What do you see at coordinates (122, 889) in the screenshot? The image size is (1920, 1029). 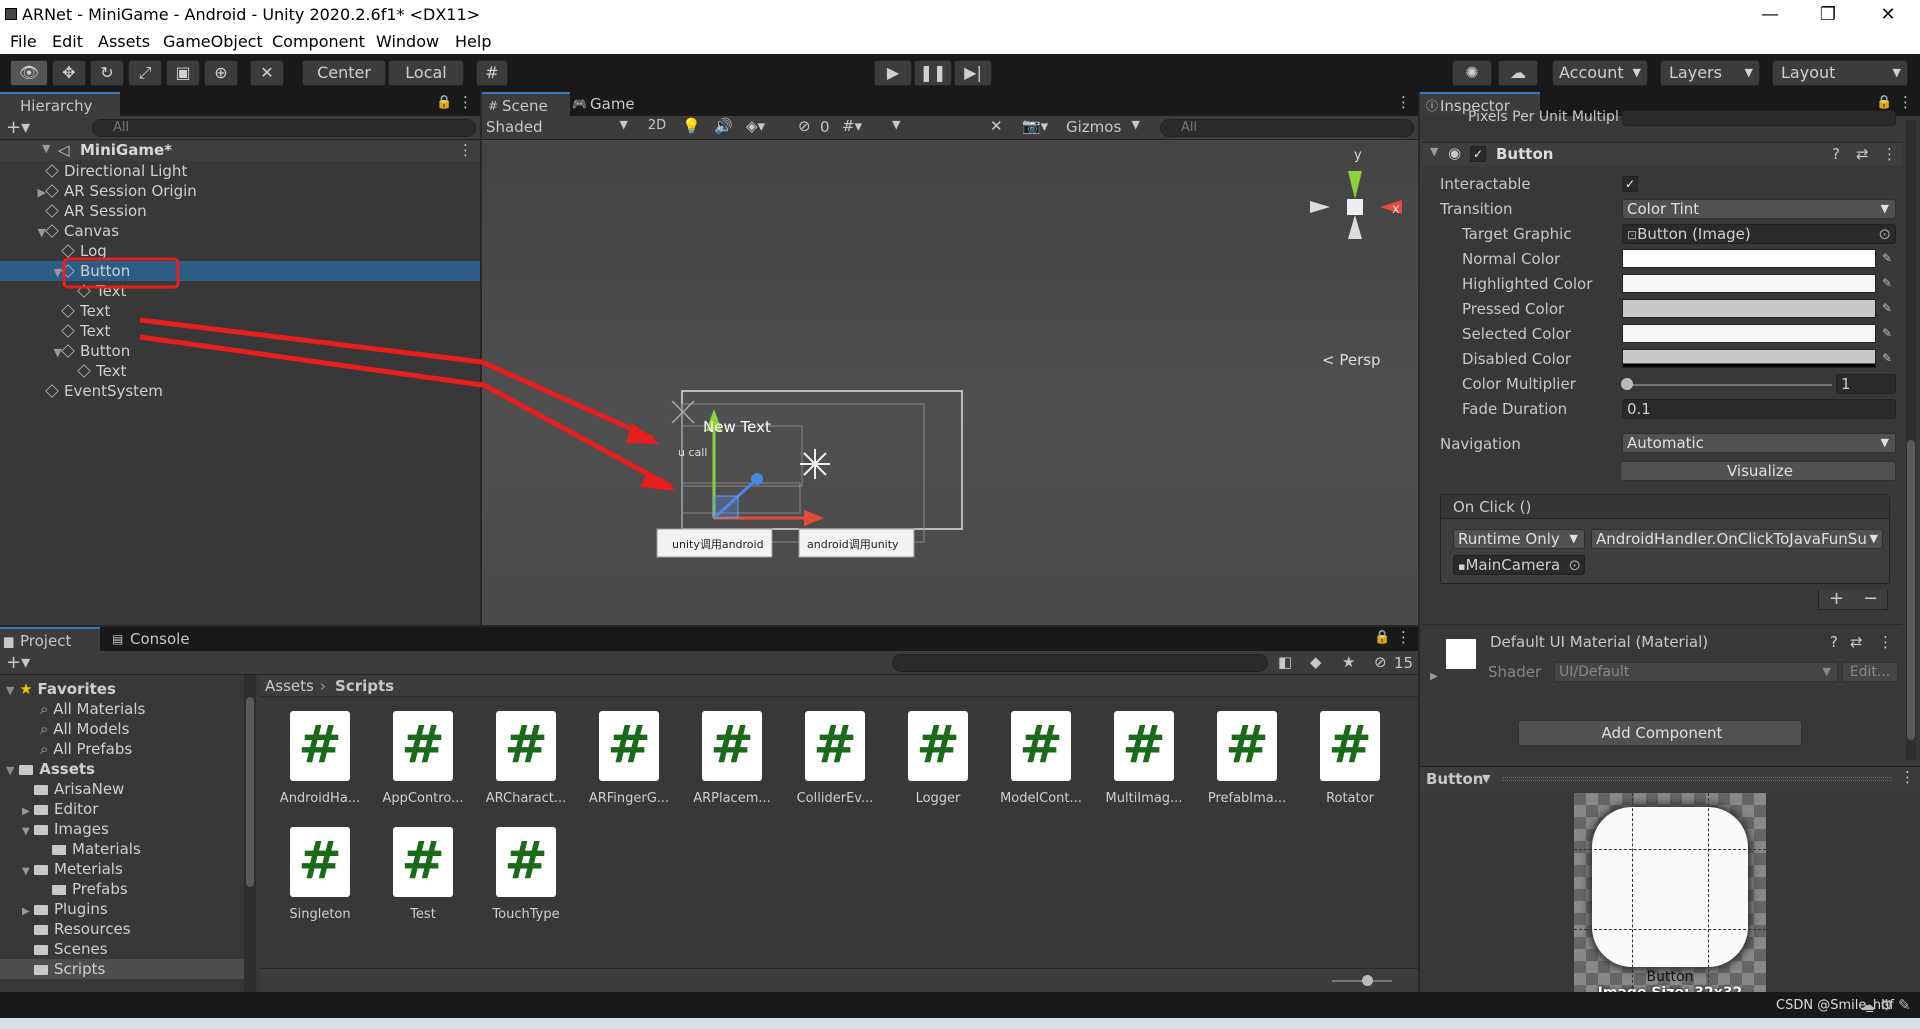 I see `folder-item: Prefabs` at bounding box center [122, 889].